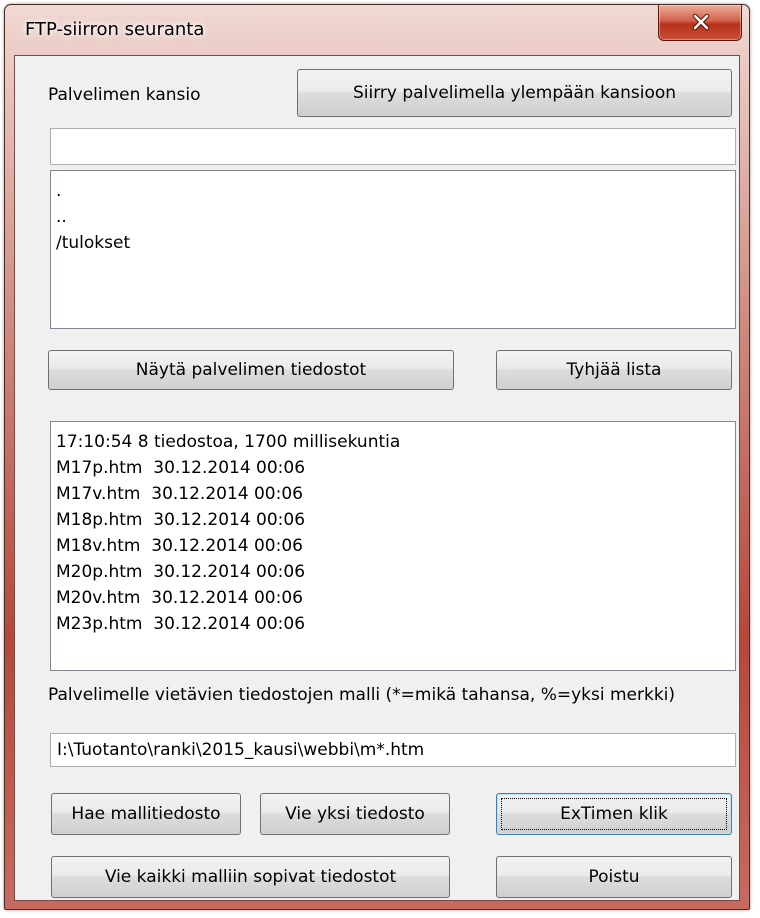  What do you see at coordinates (393, 442) in the screenshot?
I see `log-list-item: 17:10:54 8 tiedostoa, 1700 millisekuntia` at bounding box center [393, 442].